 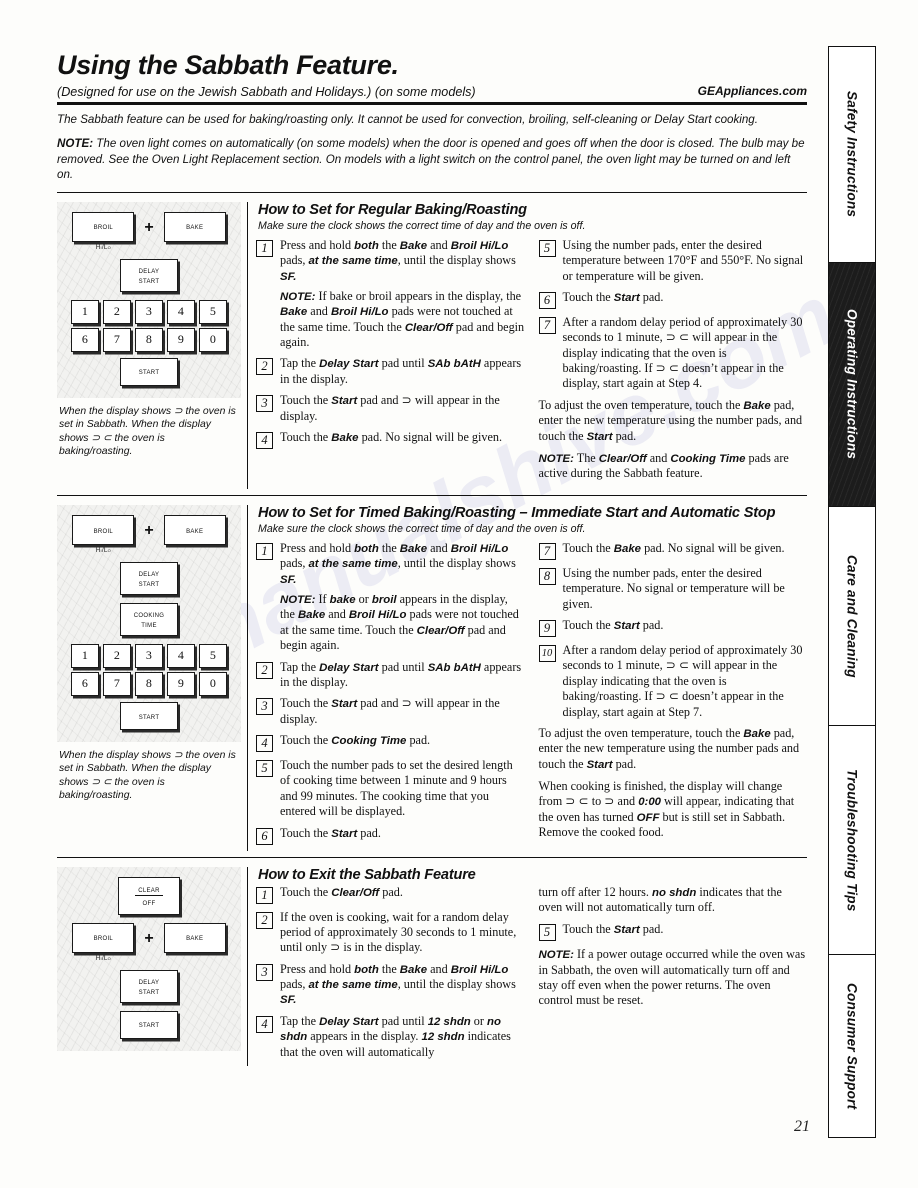 I want to click on delay-start-line2: Start, so click(x=149, y=583).